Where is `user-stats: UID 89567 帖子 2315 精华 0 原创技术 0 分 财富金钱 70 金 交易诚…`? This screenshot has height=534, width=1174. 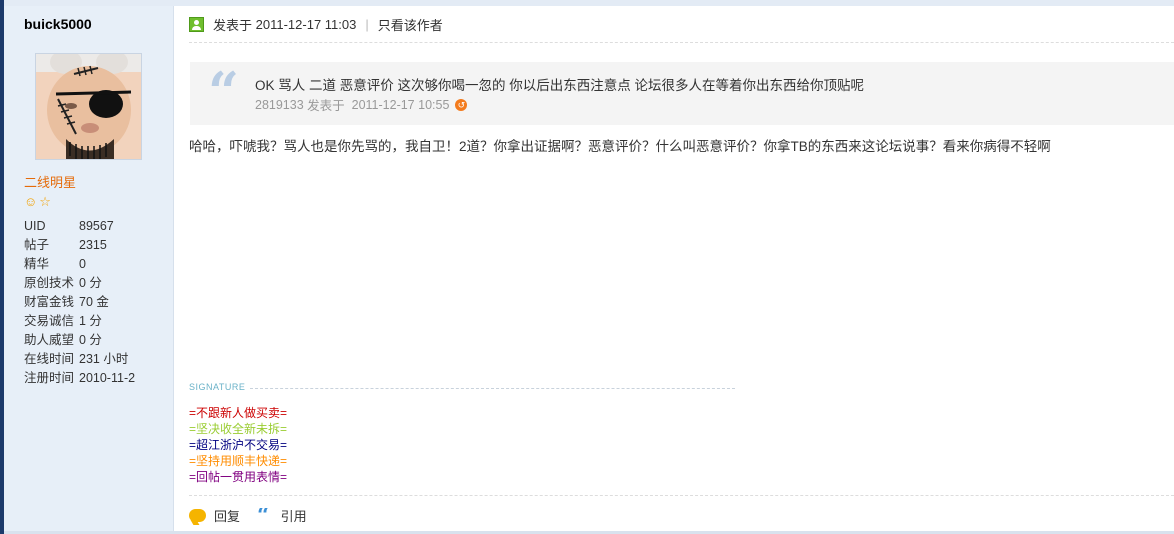 user-stats: UID 89567 帖子 2315 精华 0 原创技术 0 分 财富金钱 70 金 交易诚… is located at coordinates (79, 302).